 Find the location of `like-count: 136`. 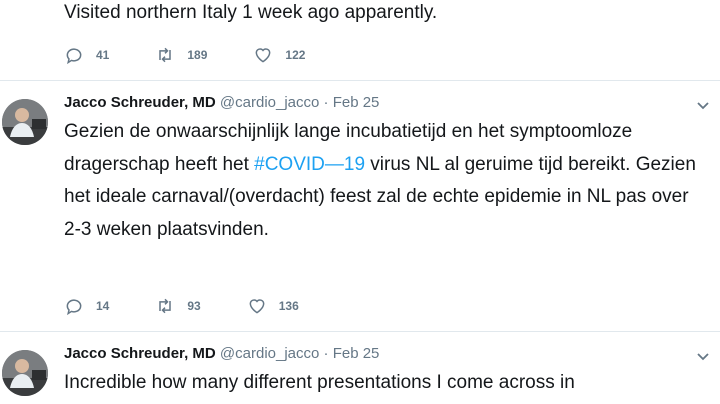

like-count: 136 is located at coordinates (288, 306).